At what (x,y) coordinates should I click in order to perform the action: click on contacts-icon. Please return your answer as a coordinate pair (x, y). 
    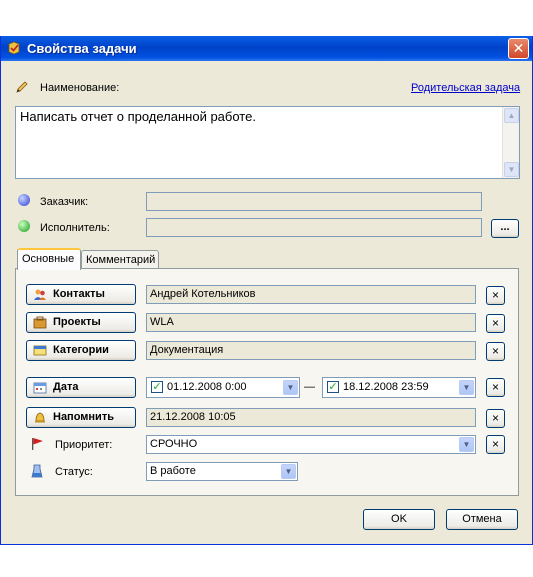
    Looking at the image, I should click on (40, 294).